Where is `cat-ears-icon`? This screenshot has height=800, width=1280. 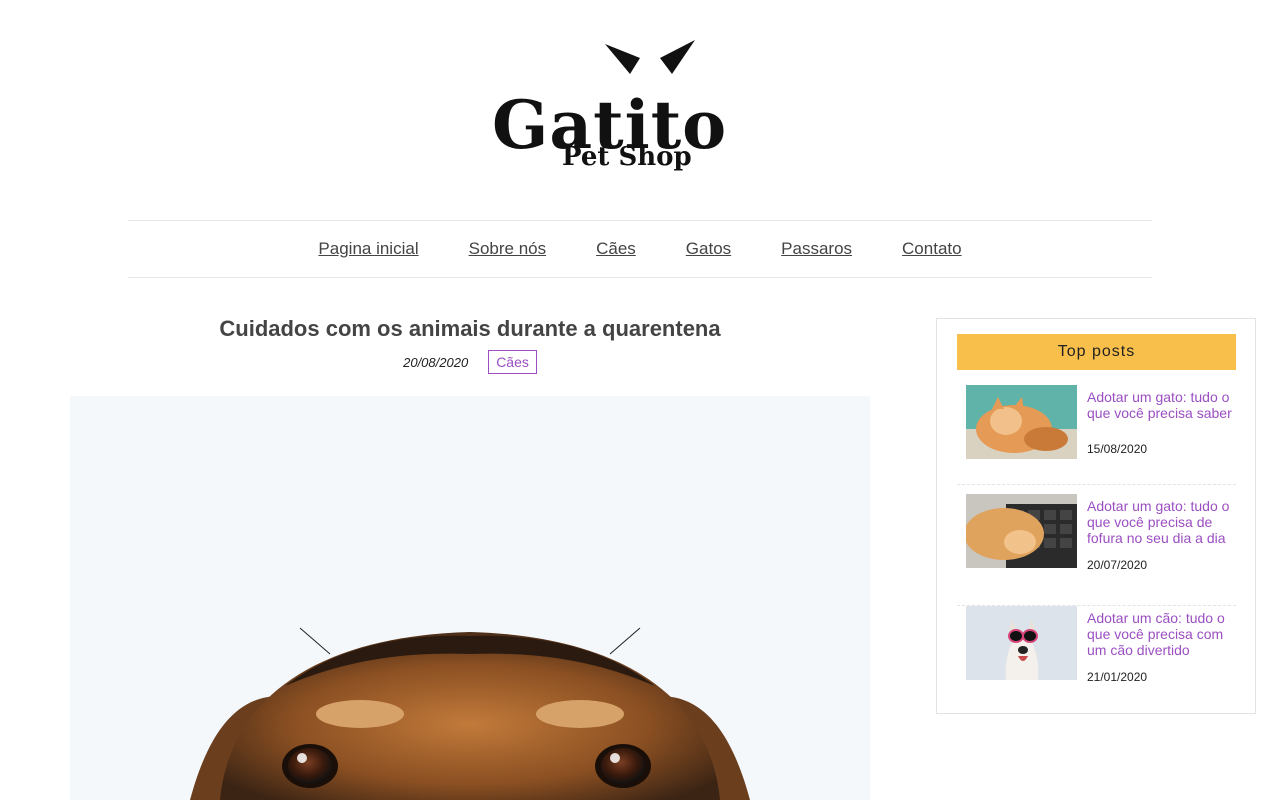 cat-ears-icon is located at coordinates (650, 57).